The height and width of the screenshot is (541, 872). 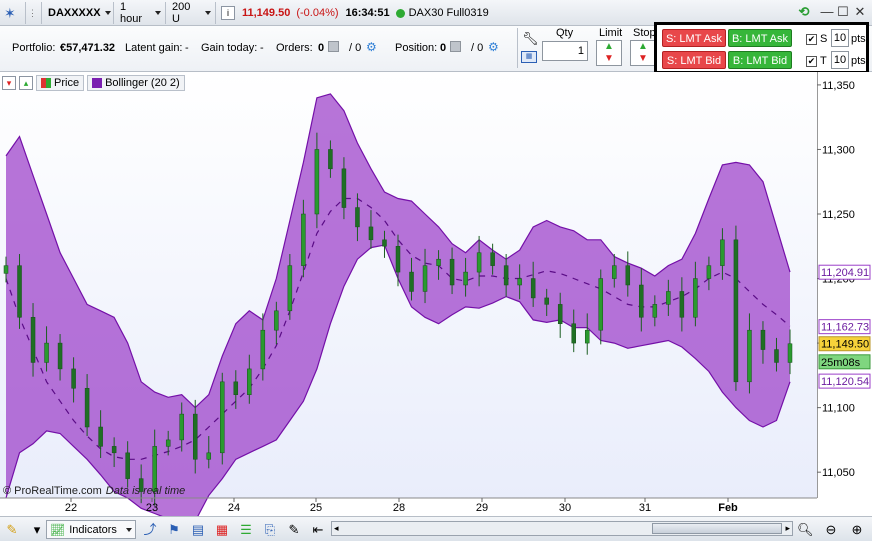 What do you see at coordinates (399, 508) in the screenshot?
I see `time-tick-label: 28` at bounding box center [399, 508].